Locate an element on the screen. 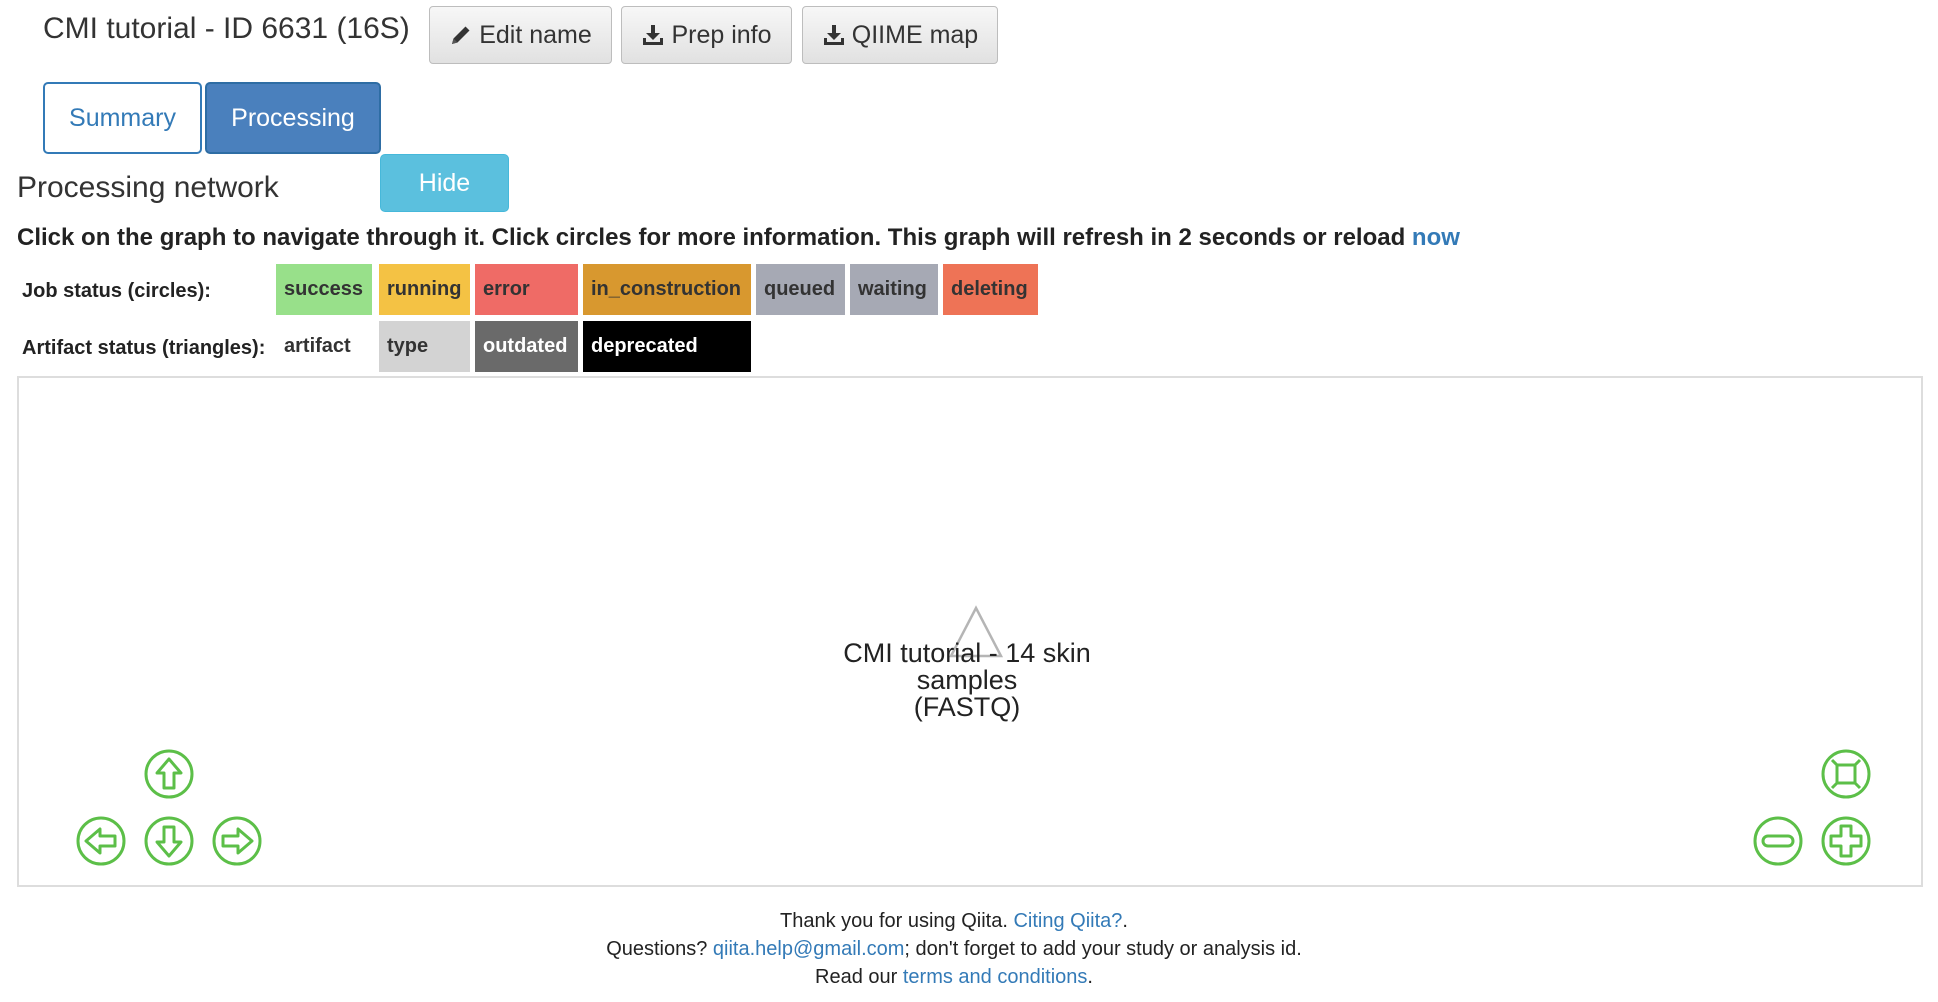  prep-info-label: Prep info is located at coordinates (721, 34).